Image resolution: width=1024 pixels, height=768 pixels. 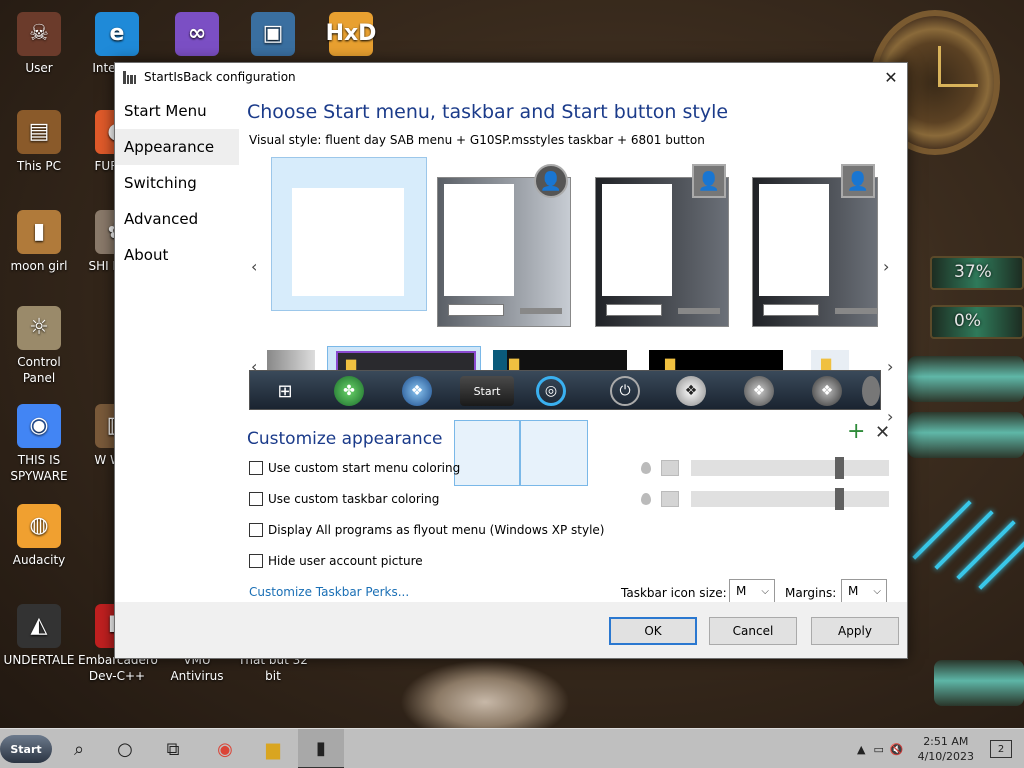 I want to click on desktop-icon: ◍ Audacity, so click(x=39, y=536).